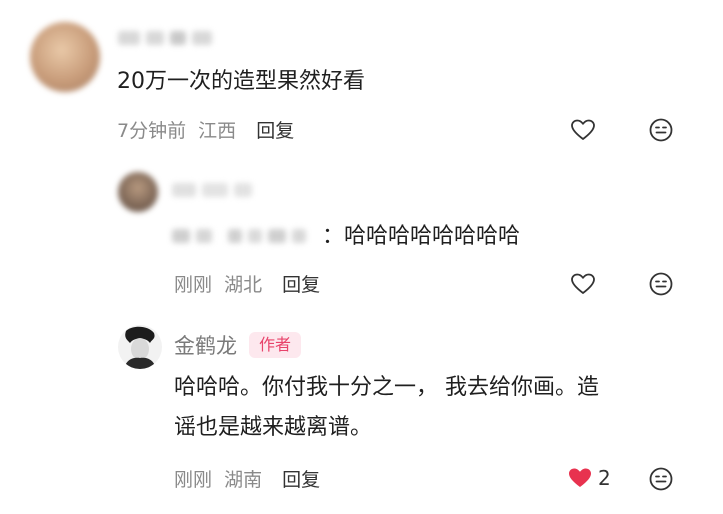 This screenshot has height=514, width=723. Describe the element at coordinates (239, 236) in the screenshot. I see `quoted-username-obscured` at that location.